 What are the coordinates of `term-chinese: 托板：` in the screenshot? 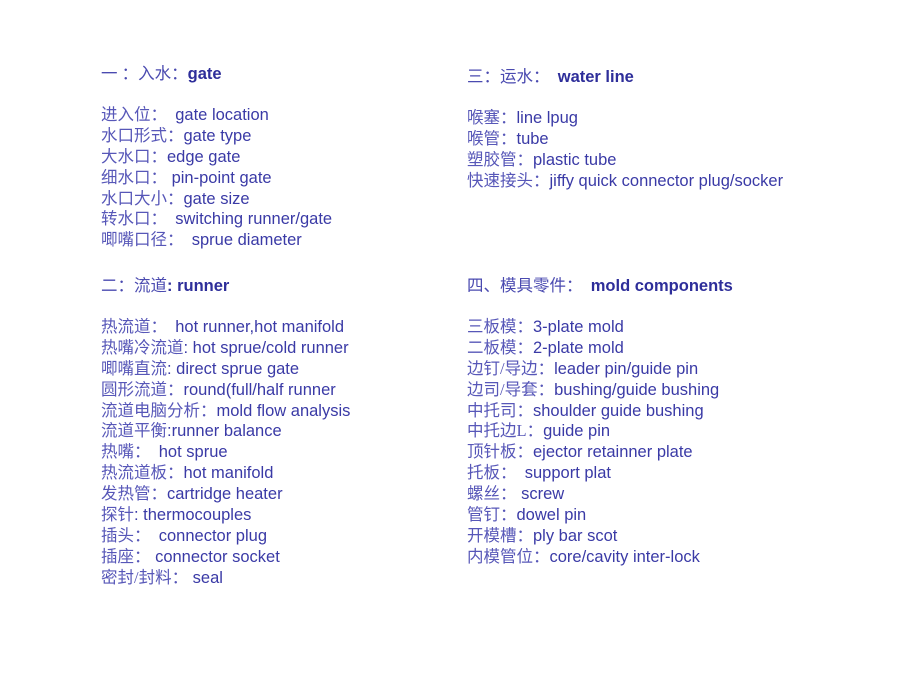 It's located at (488, 473).